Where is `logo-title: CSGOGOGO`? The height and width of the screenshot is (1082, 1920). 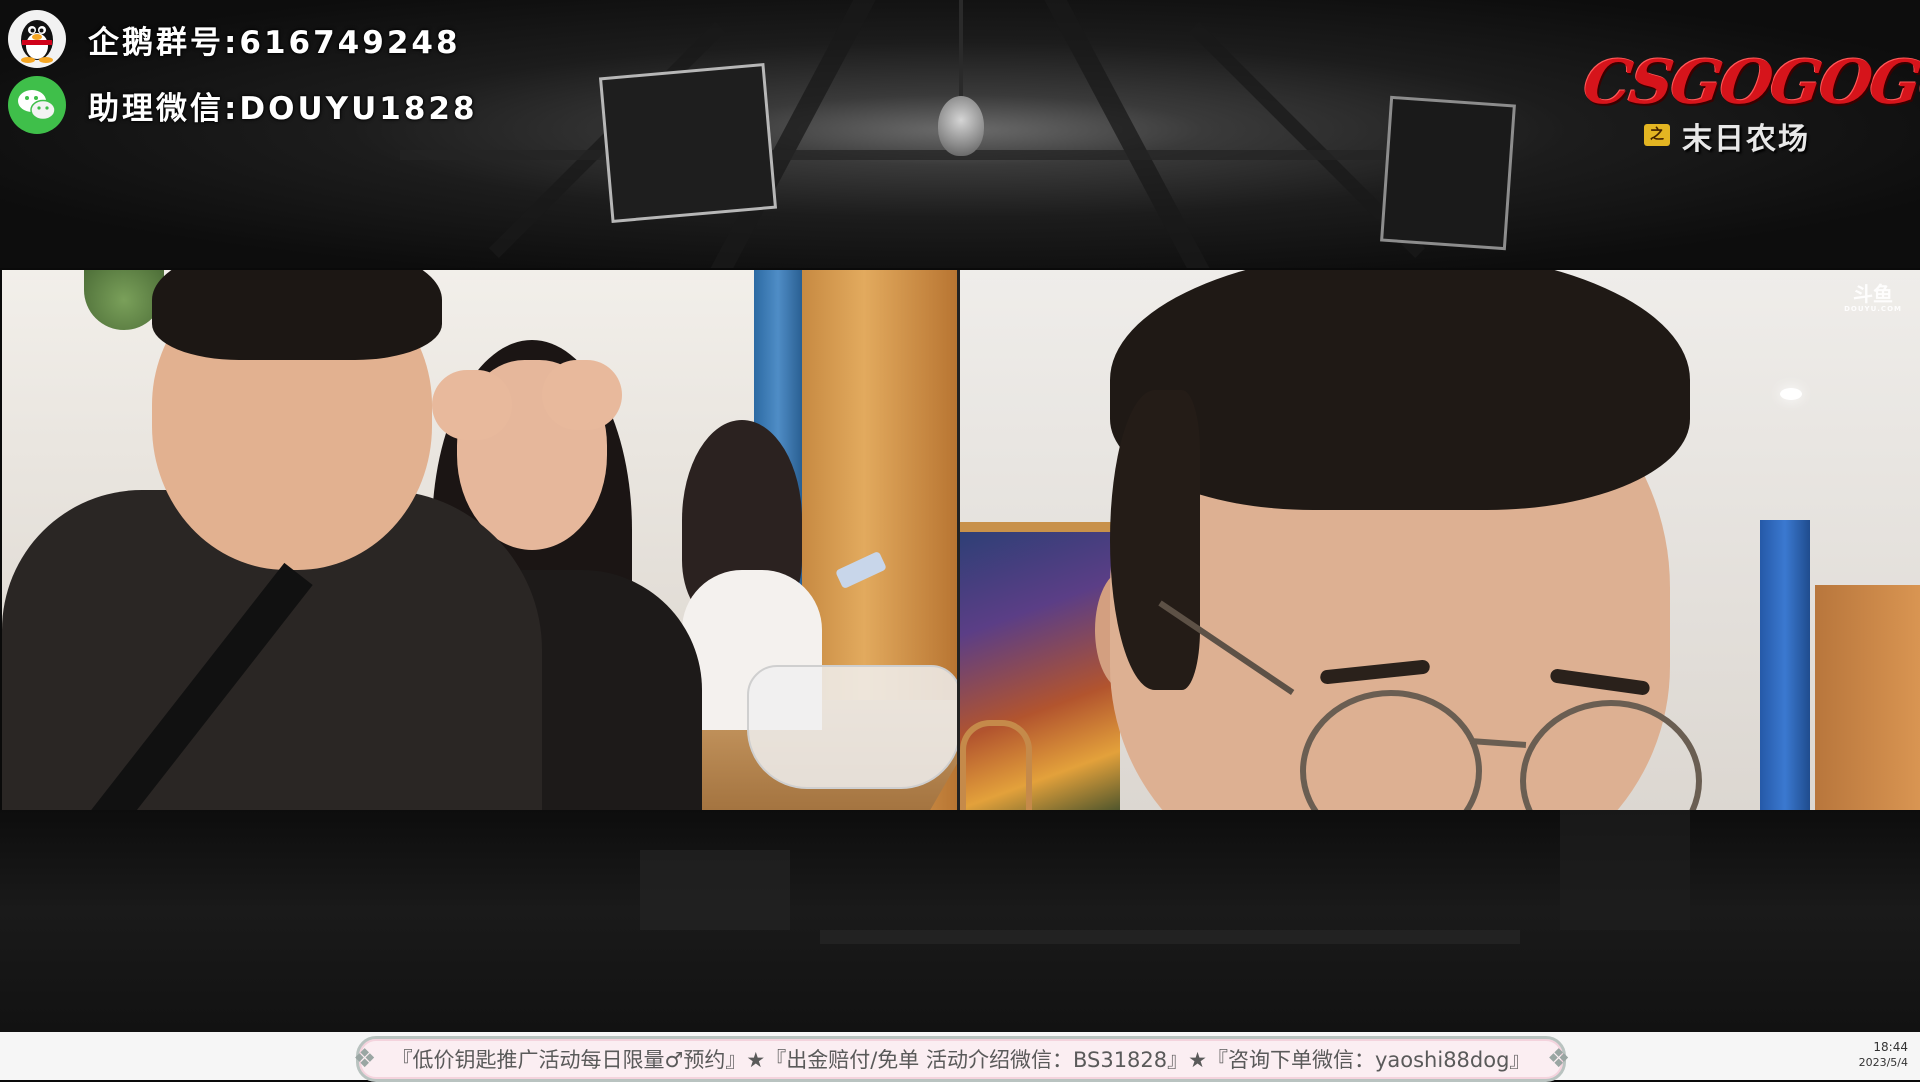
logo-title: CSGOGOGO is located at coordinates (1749, 83).